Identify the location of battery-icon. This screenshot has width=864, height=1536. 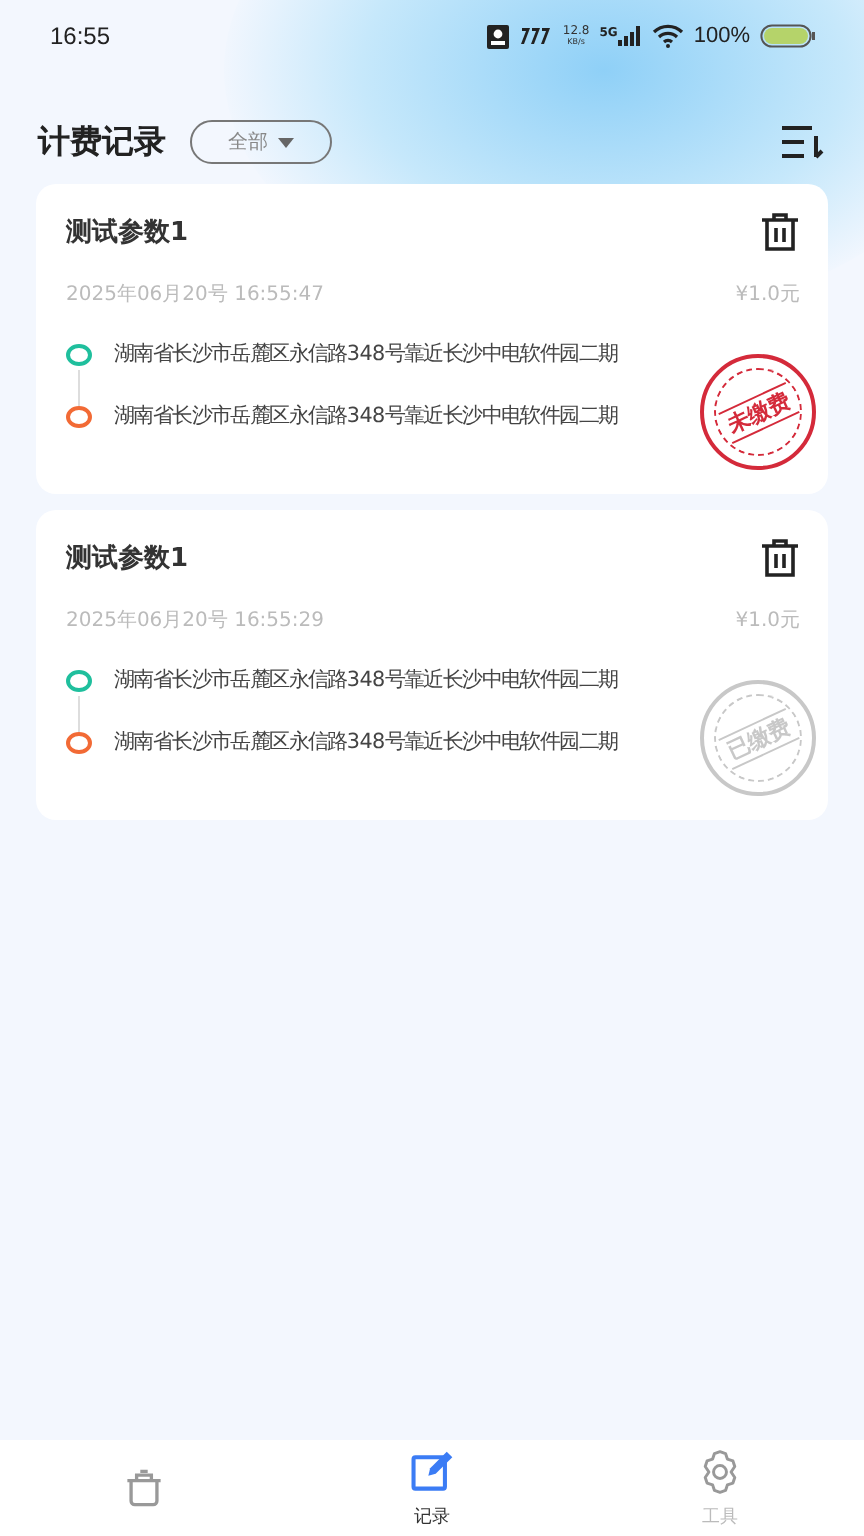
(788, 36).